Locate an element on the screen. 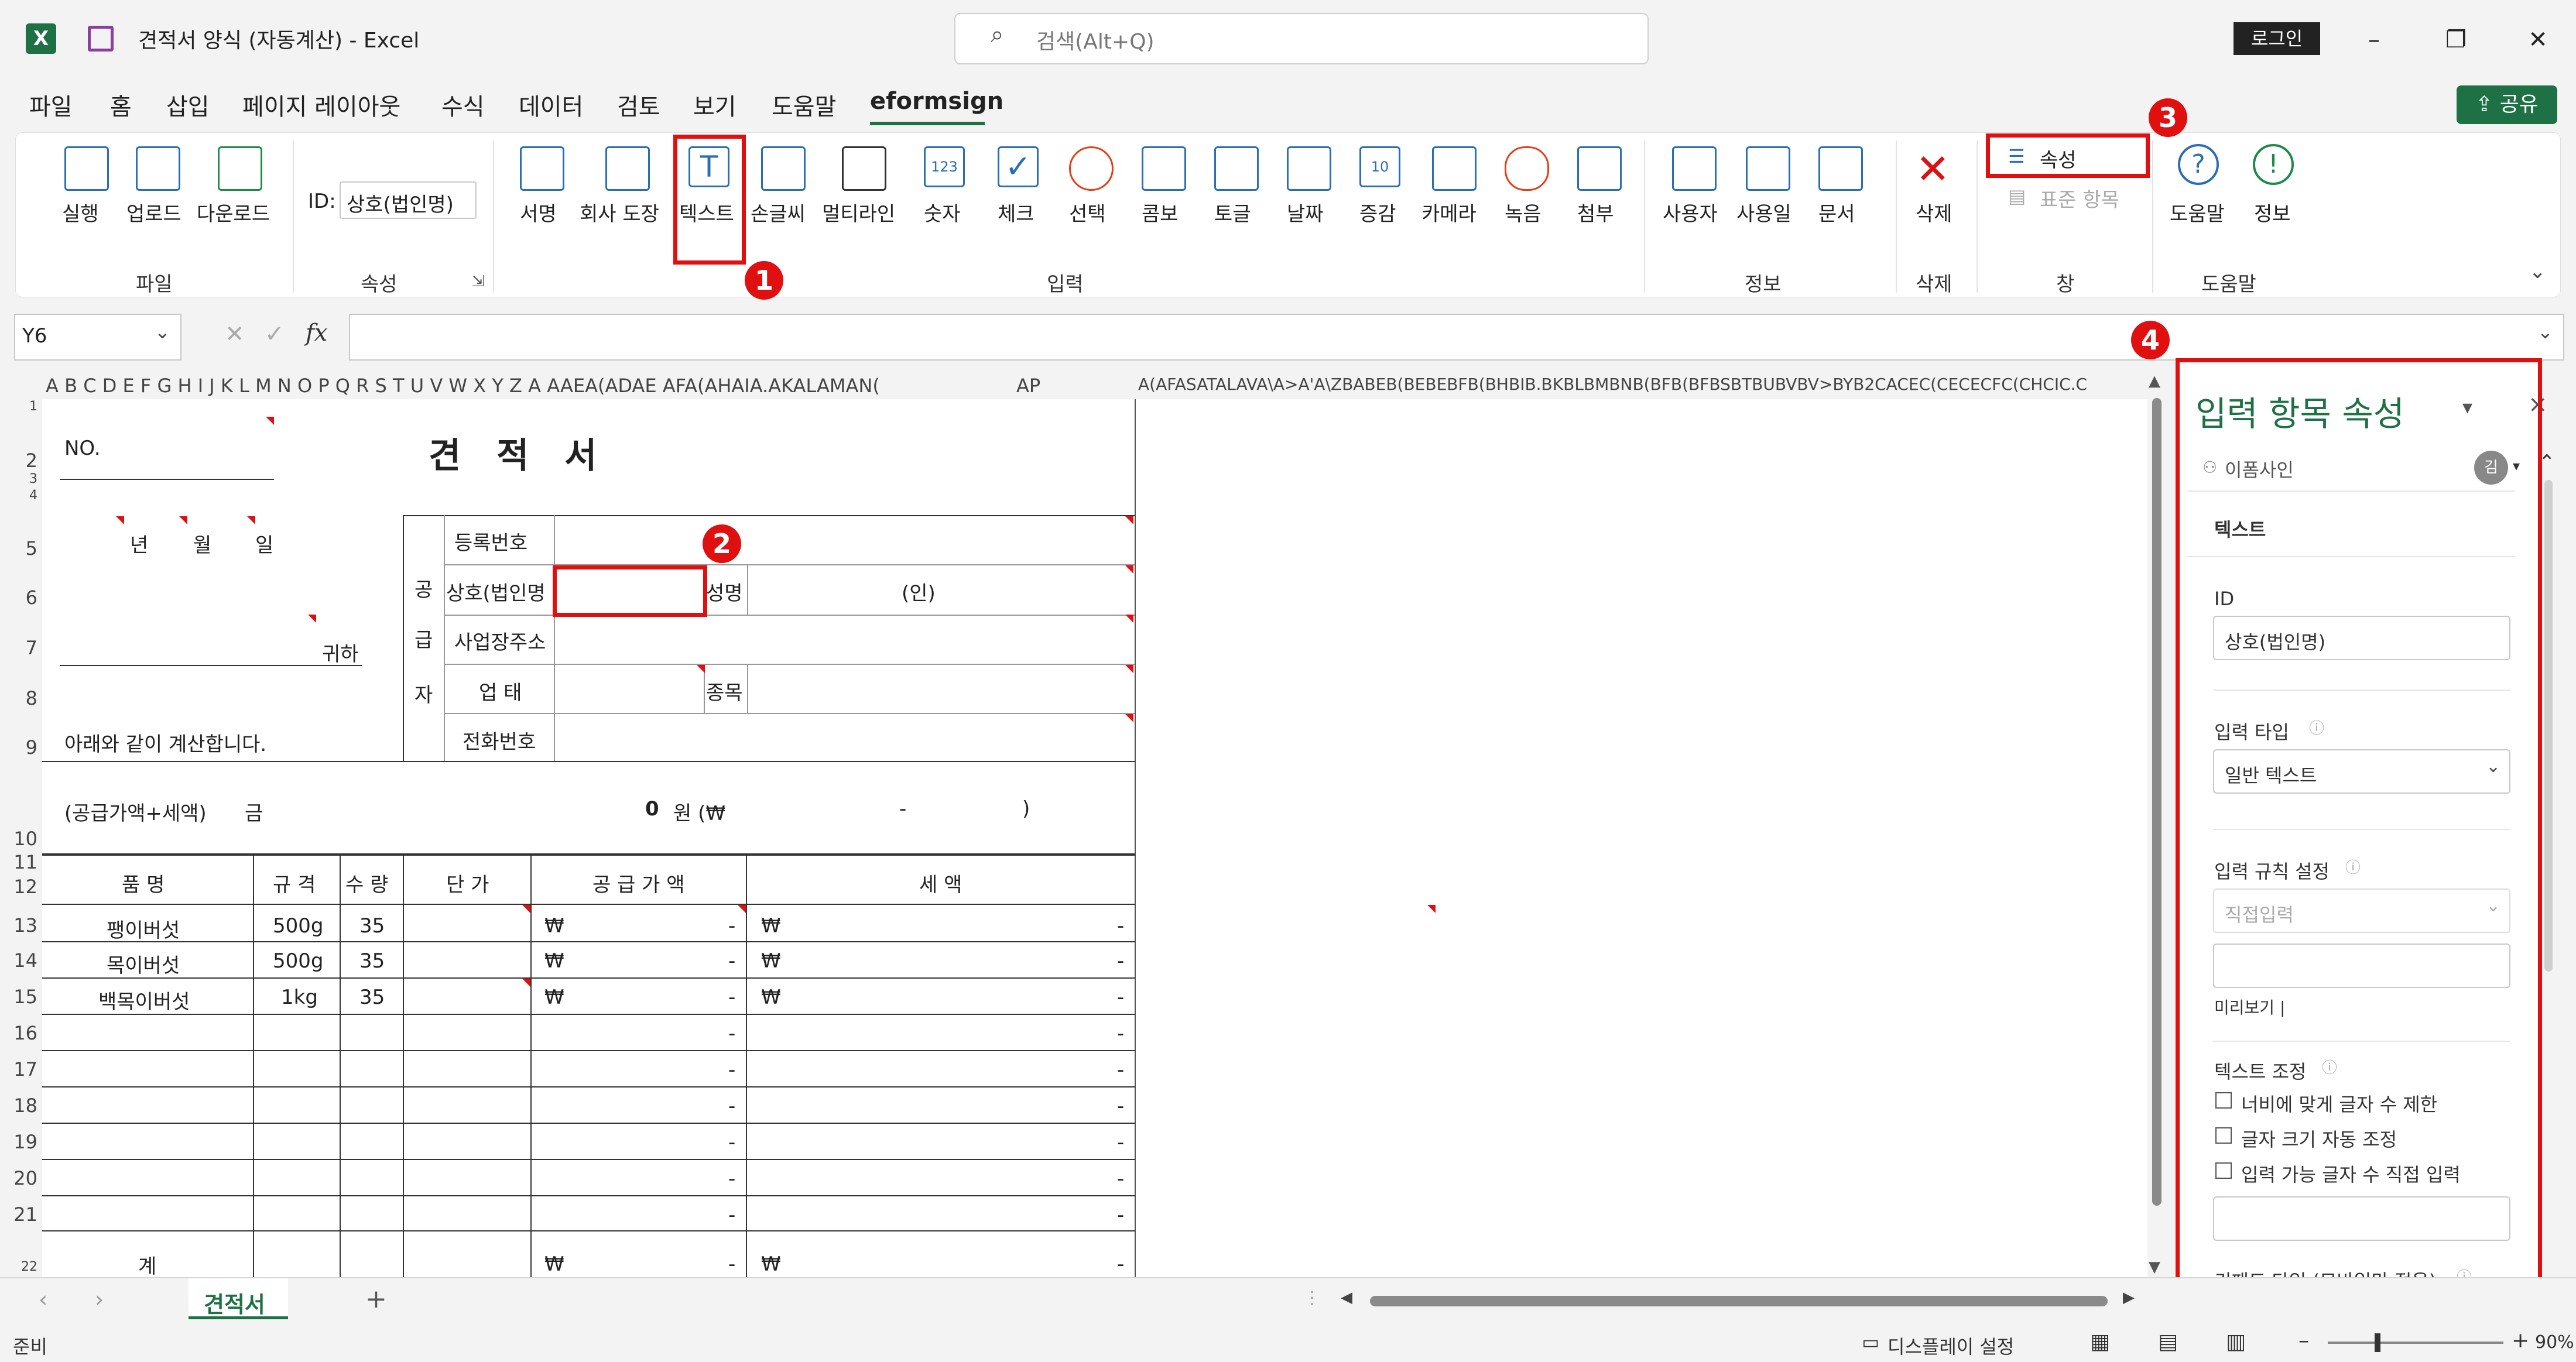  dialog-launcher-icon: ⇲ is located at coordinates (478, 281).